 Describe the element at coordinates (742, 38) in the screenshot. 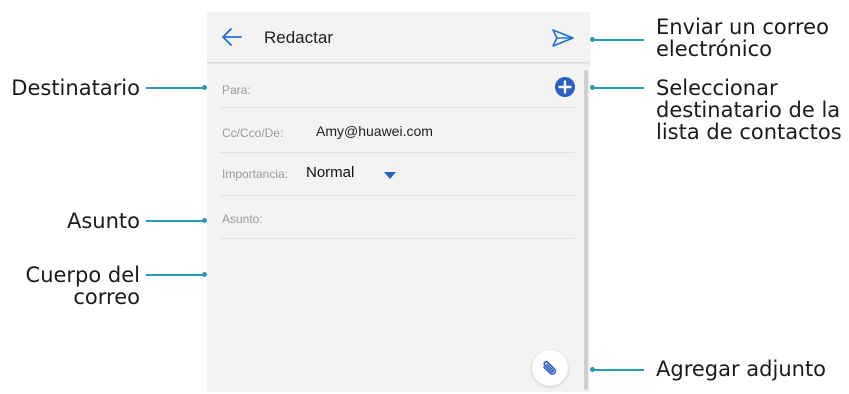

I see `annotation-send: Enviar un correo electrónico` at that location.